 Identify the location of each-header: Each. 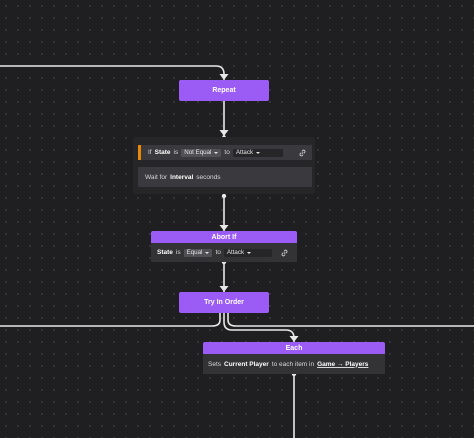
(294, 348).